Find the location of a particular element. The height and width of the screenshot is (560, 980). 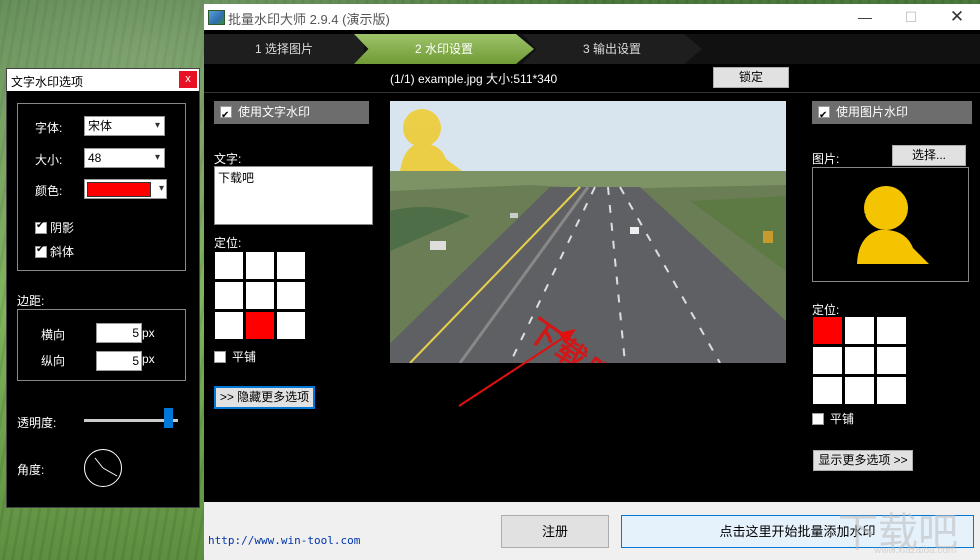

size-select: 48 ▾ is located at coordinates (124, 158).